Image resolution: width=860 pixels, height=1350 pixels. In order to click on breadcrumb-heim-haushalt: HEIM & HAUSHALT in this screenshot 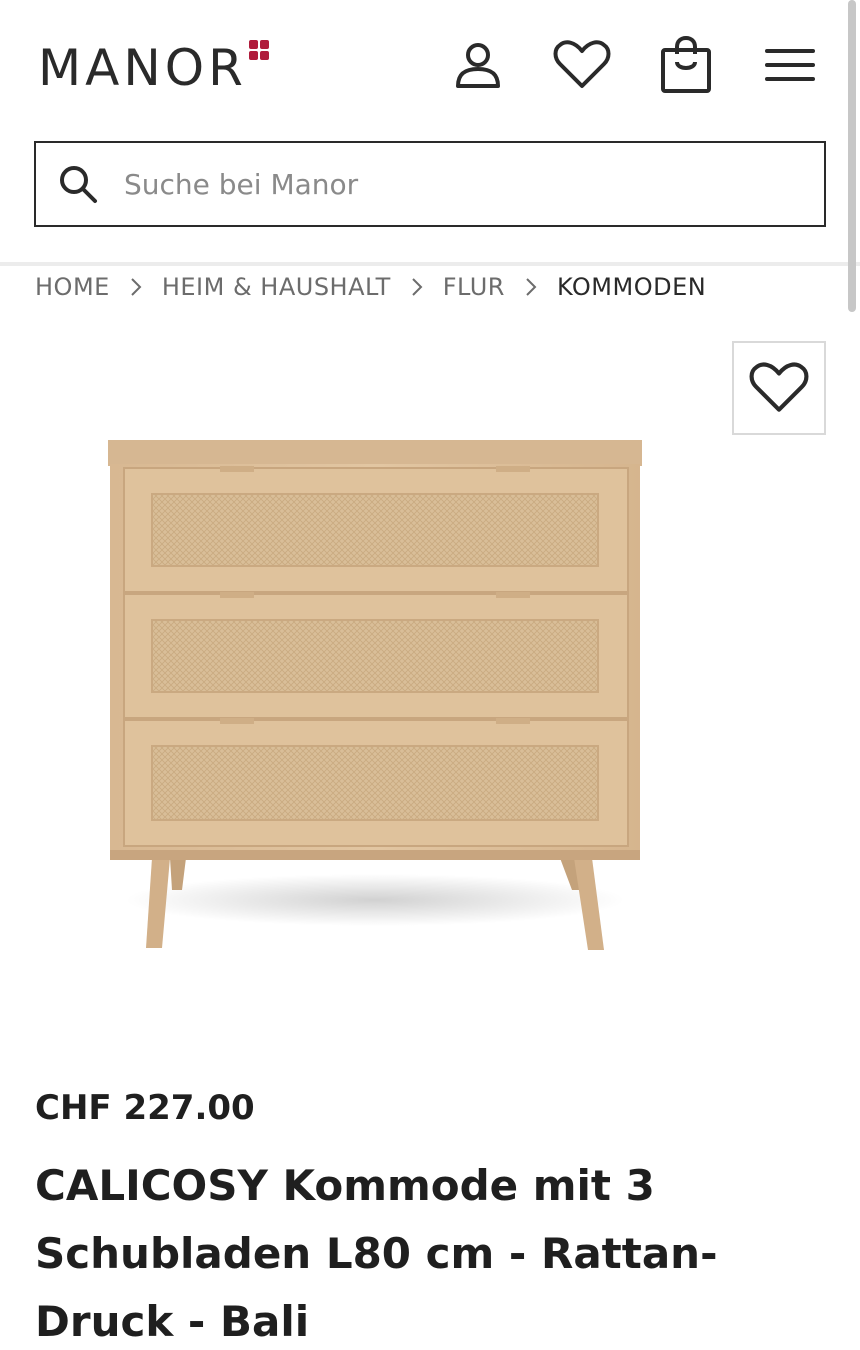, I will do `click(276, 287)`.